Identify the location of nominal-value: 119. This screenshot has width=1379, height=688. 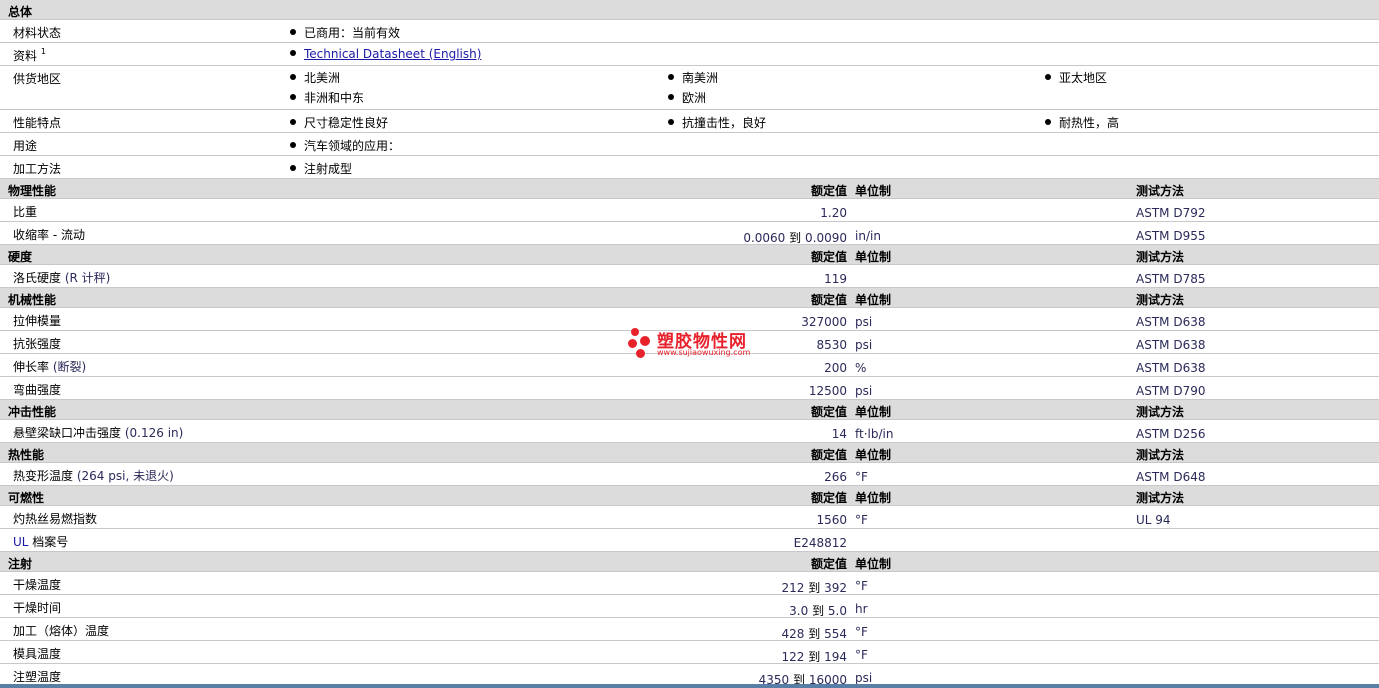
(835, 279).